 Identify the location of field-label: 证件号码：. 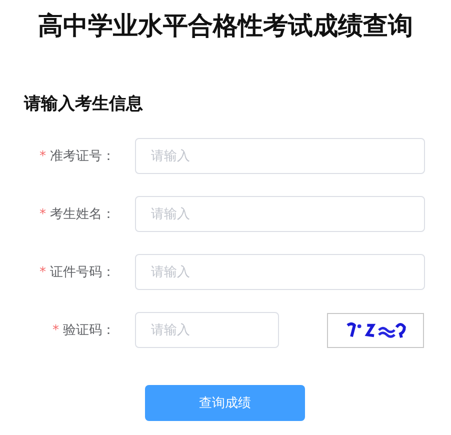
(82, 272).